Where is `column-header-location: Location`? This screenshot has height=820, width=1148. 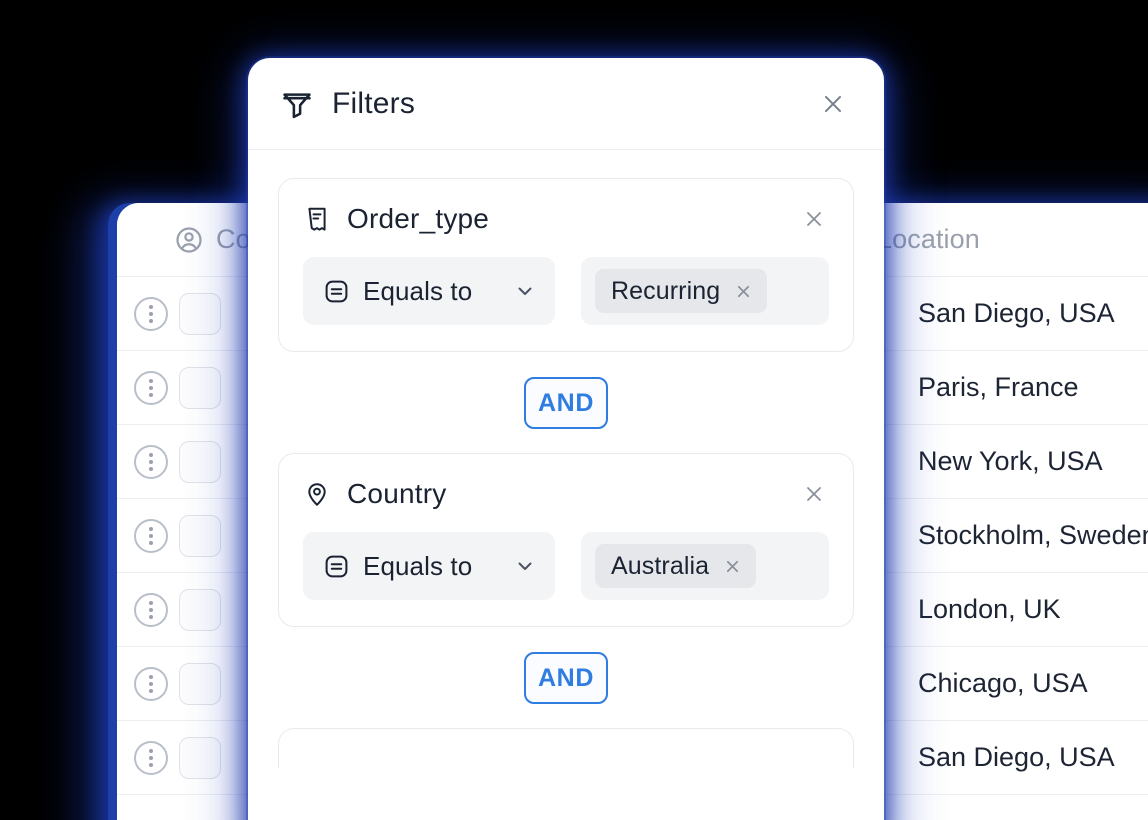
column-header-location: Location is located at coordinates (928, 239).